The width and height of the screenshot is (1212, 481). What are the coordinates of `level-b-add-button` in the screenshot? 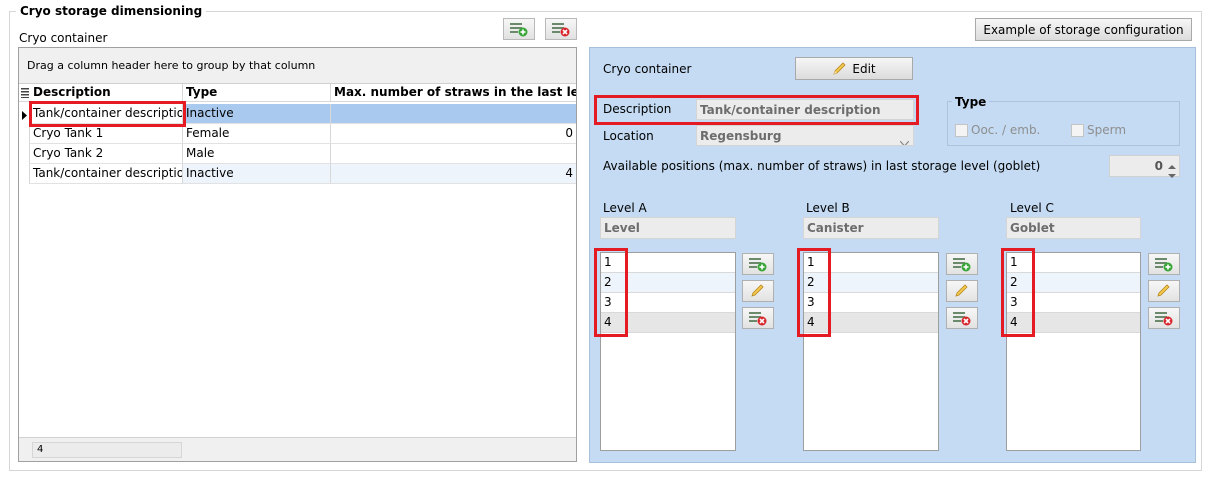 It's located at (962, 264).